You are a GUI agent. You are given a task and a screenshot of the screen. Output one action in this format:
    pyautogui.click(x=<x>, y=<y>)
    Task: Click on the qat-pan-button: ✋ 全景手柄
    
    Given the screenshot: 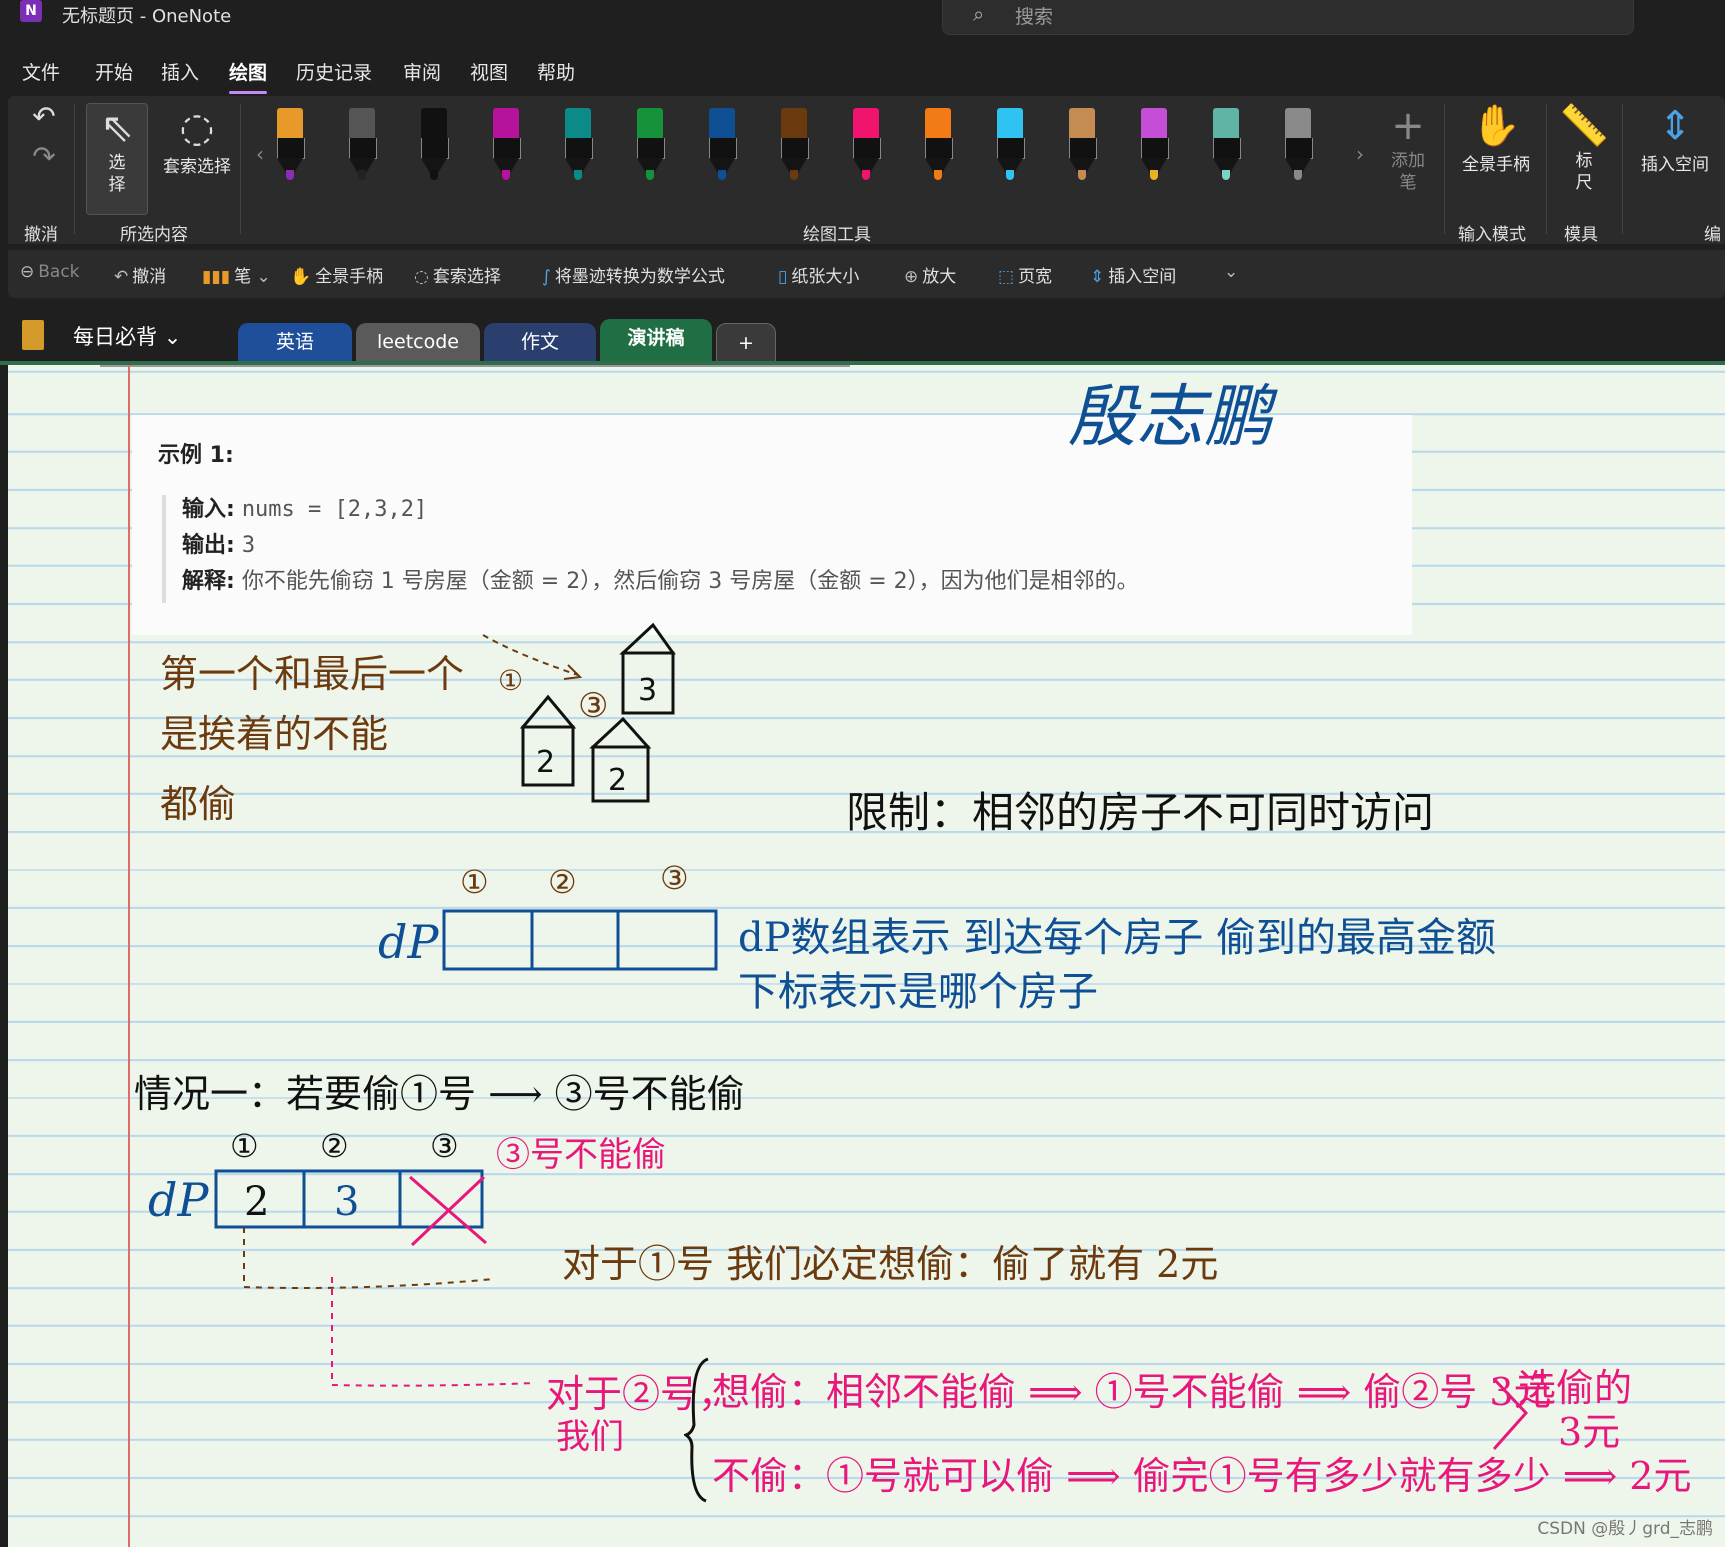 What is the action you would take?
    pyautogui.click(x=336, y=274)
    